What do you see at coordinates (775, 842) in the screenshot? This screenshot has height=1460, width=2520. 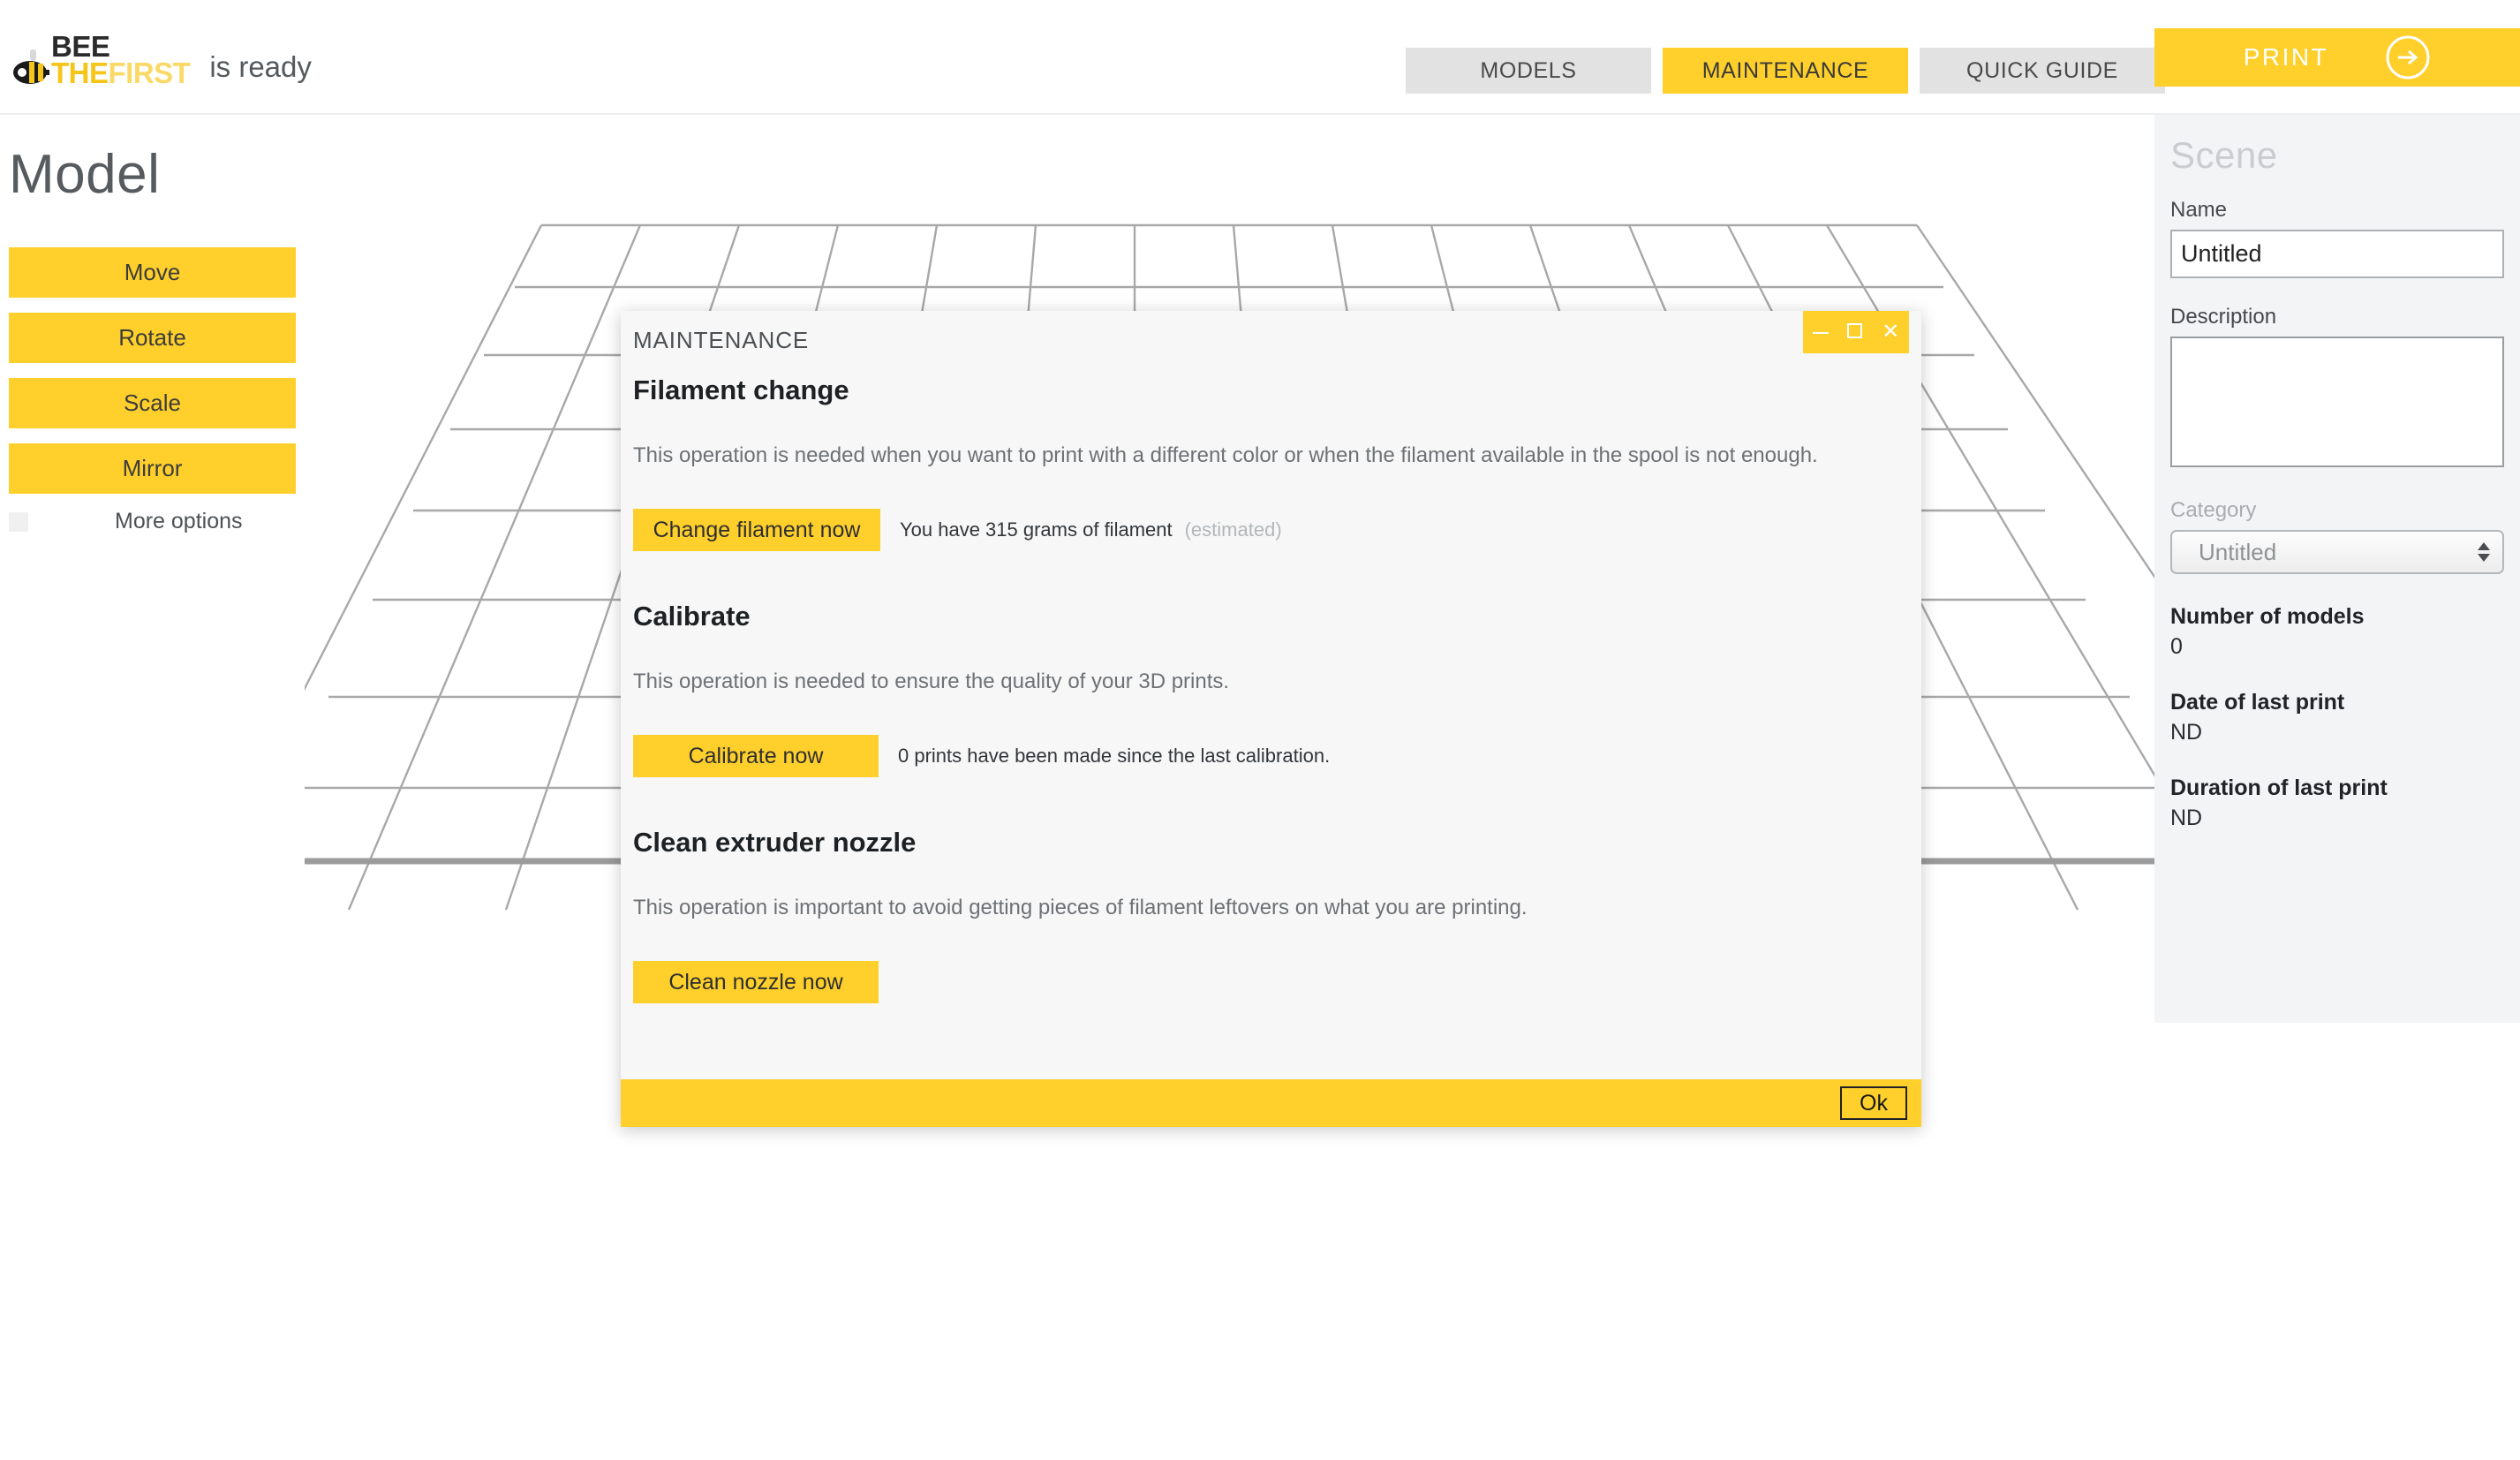 I see `section-heading-clean-nozzle: Clean extruder nozzle` at bounding box center [775, 842].